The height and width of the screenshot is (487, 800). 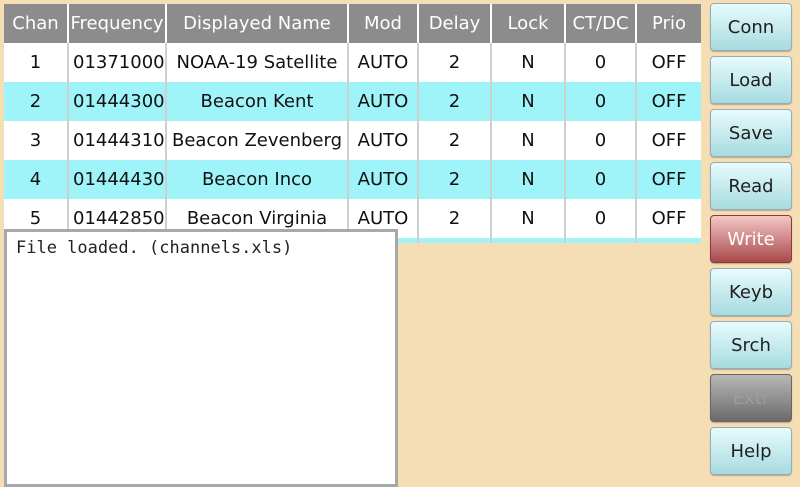 What do you see at coordinates (455, 240) in the screenshot?
I see `cell-delay` at bounding box center [455, 240].